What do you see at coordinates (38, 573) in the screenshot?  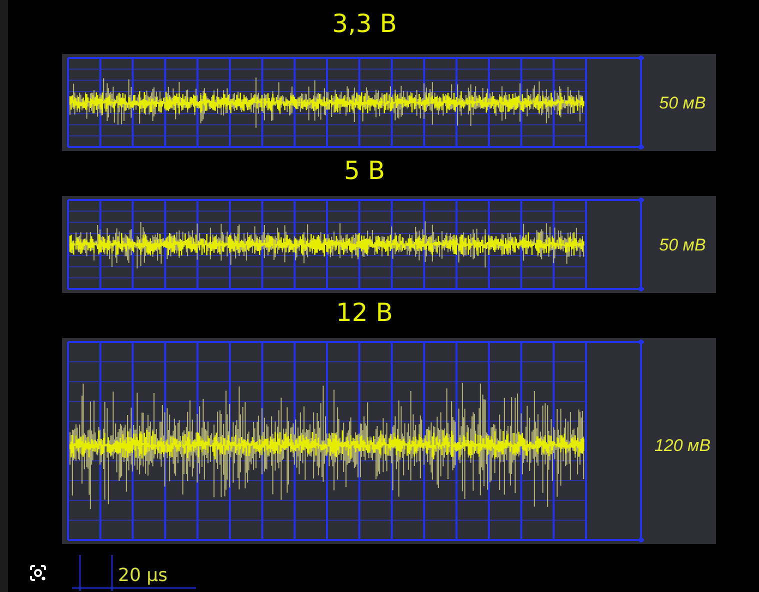 I see `lens-icon` at bounding box center [38, 573].